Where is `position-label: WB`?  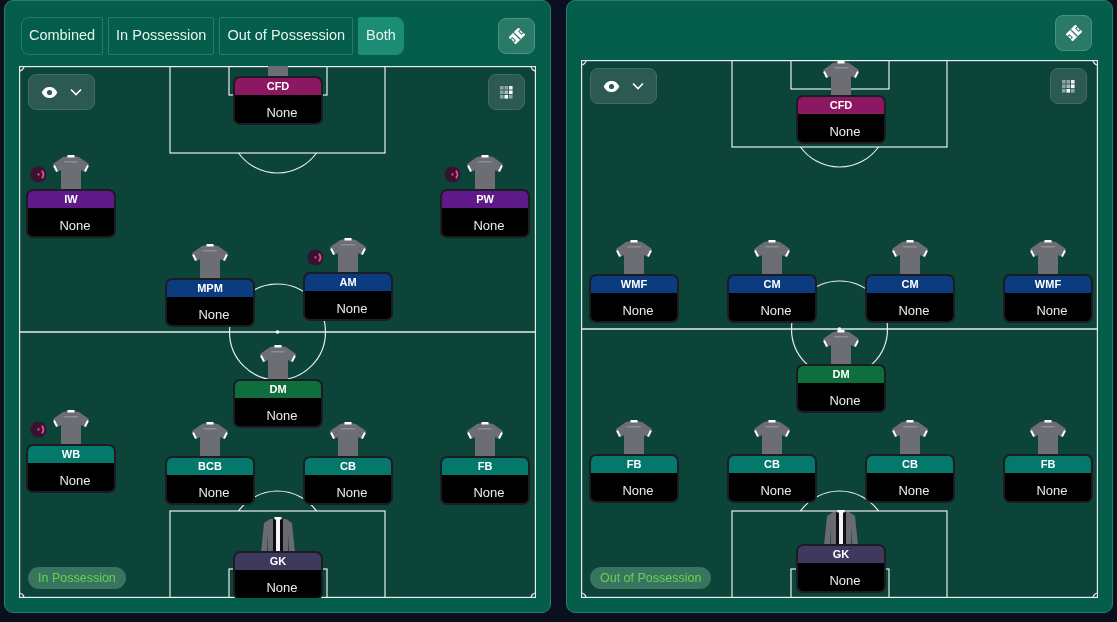
position-label: WB is located at coordinates (71, 454).